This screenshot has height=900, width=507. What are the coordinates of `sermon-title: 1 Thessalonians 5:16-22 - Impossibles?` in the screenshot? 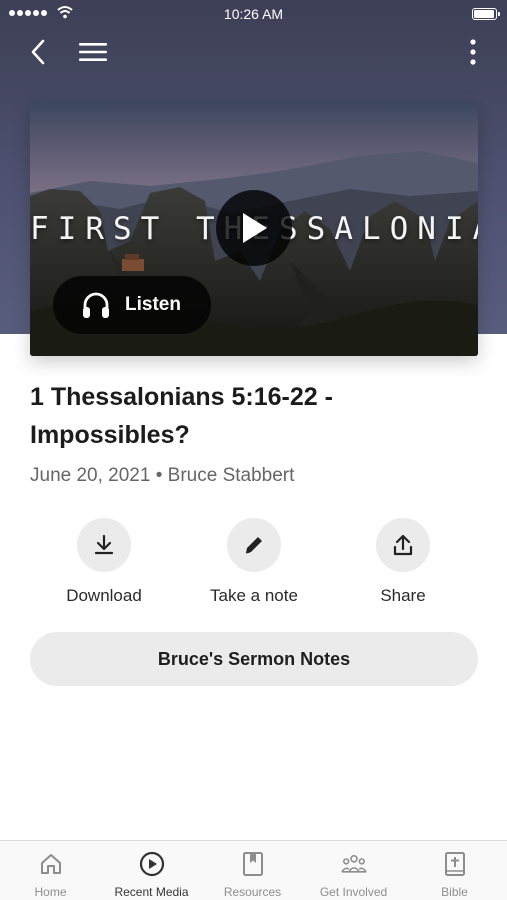 It's located at (181, 416).